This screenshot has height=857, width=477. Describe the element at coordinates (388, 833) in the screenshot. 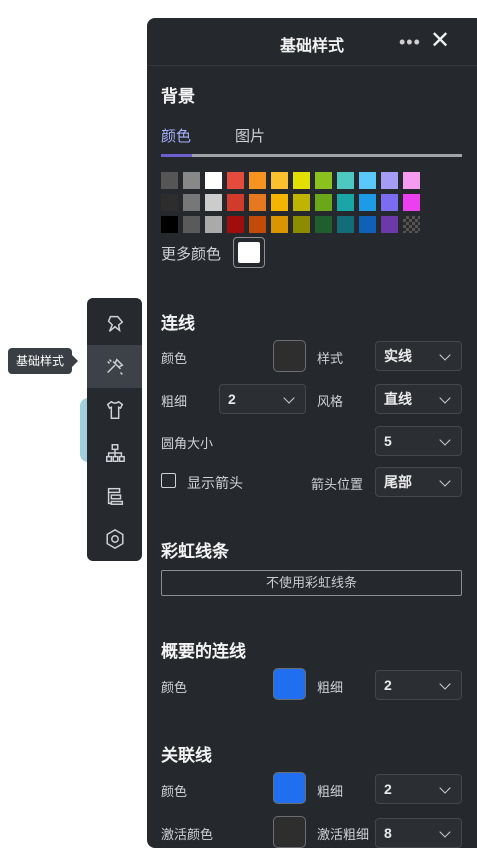

I see `relation-active-width-value: 8` at that location.